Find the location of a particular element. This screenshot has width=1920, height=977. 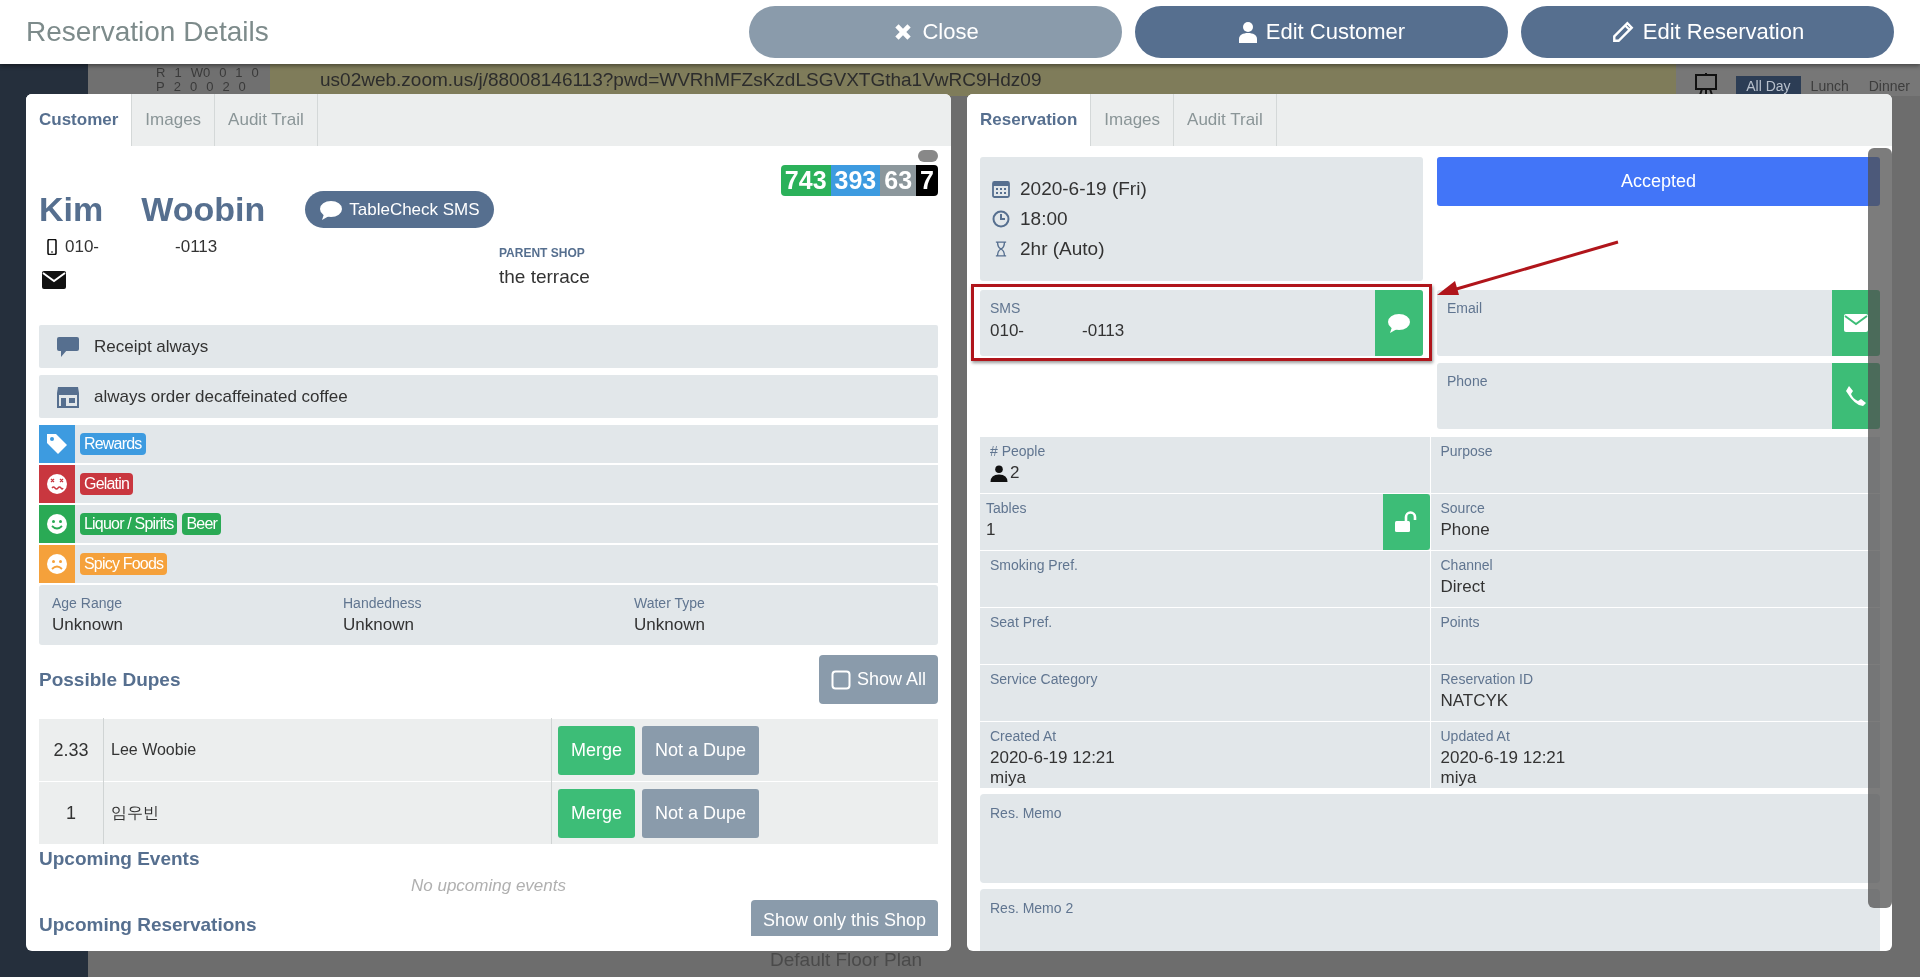

field-label: Service Category is located at coordinates (1044, 679).